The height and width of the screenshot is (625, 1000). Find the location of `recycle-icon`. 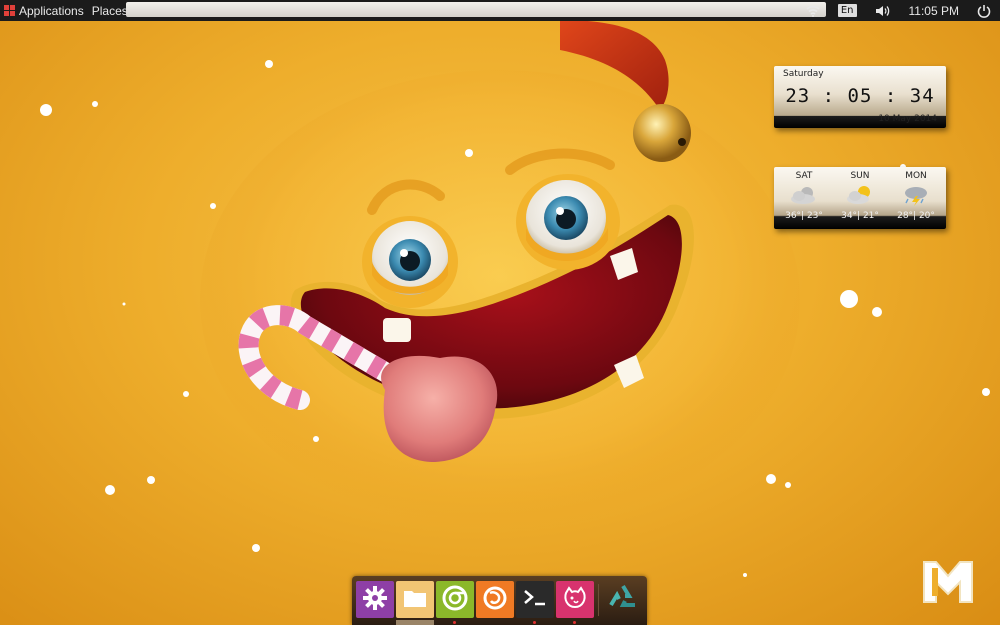

recycle-icon is located at coordinates (623, 600).